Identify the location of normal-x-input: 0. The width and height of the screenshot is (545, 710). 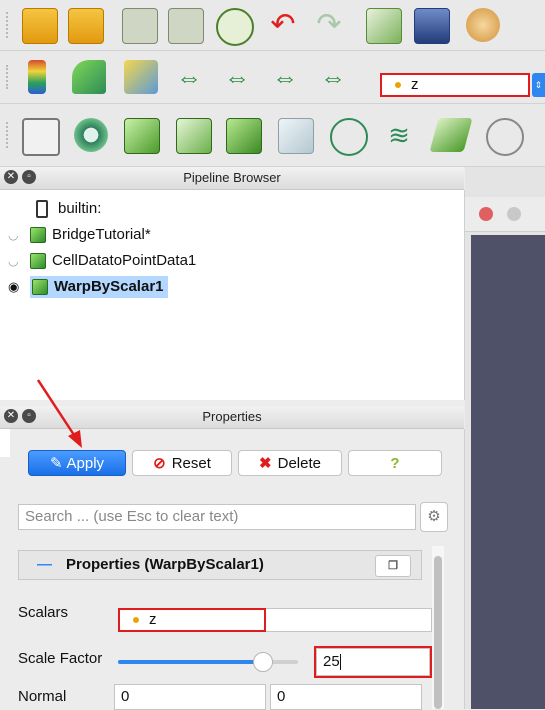
(190, 697).